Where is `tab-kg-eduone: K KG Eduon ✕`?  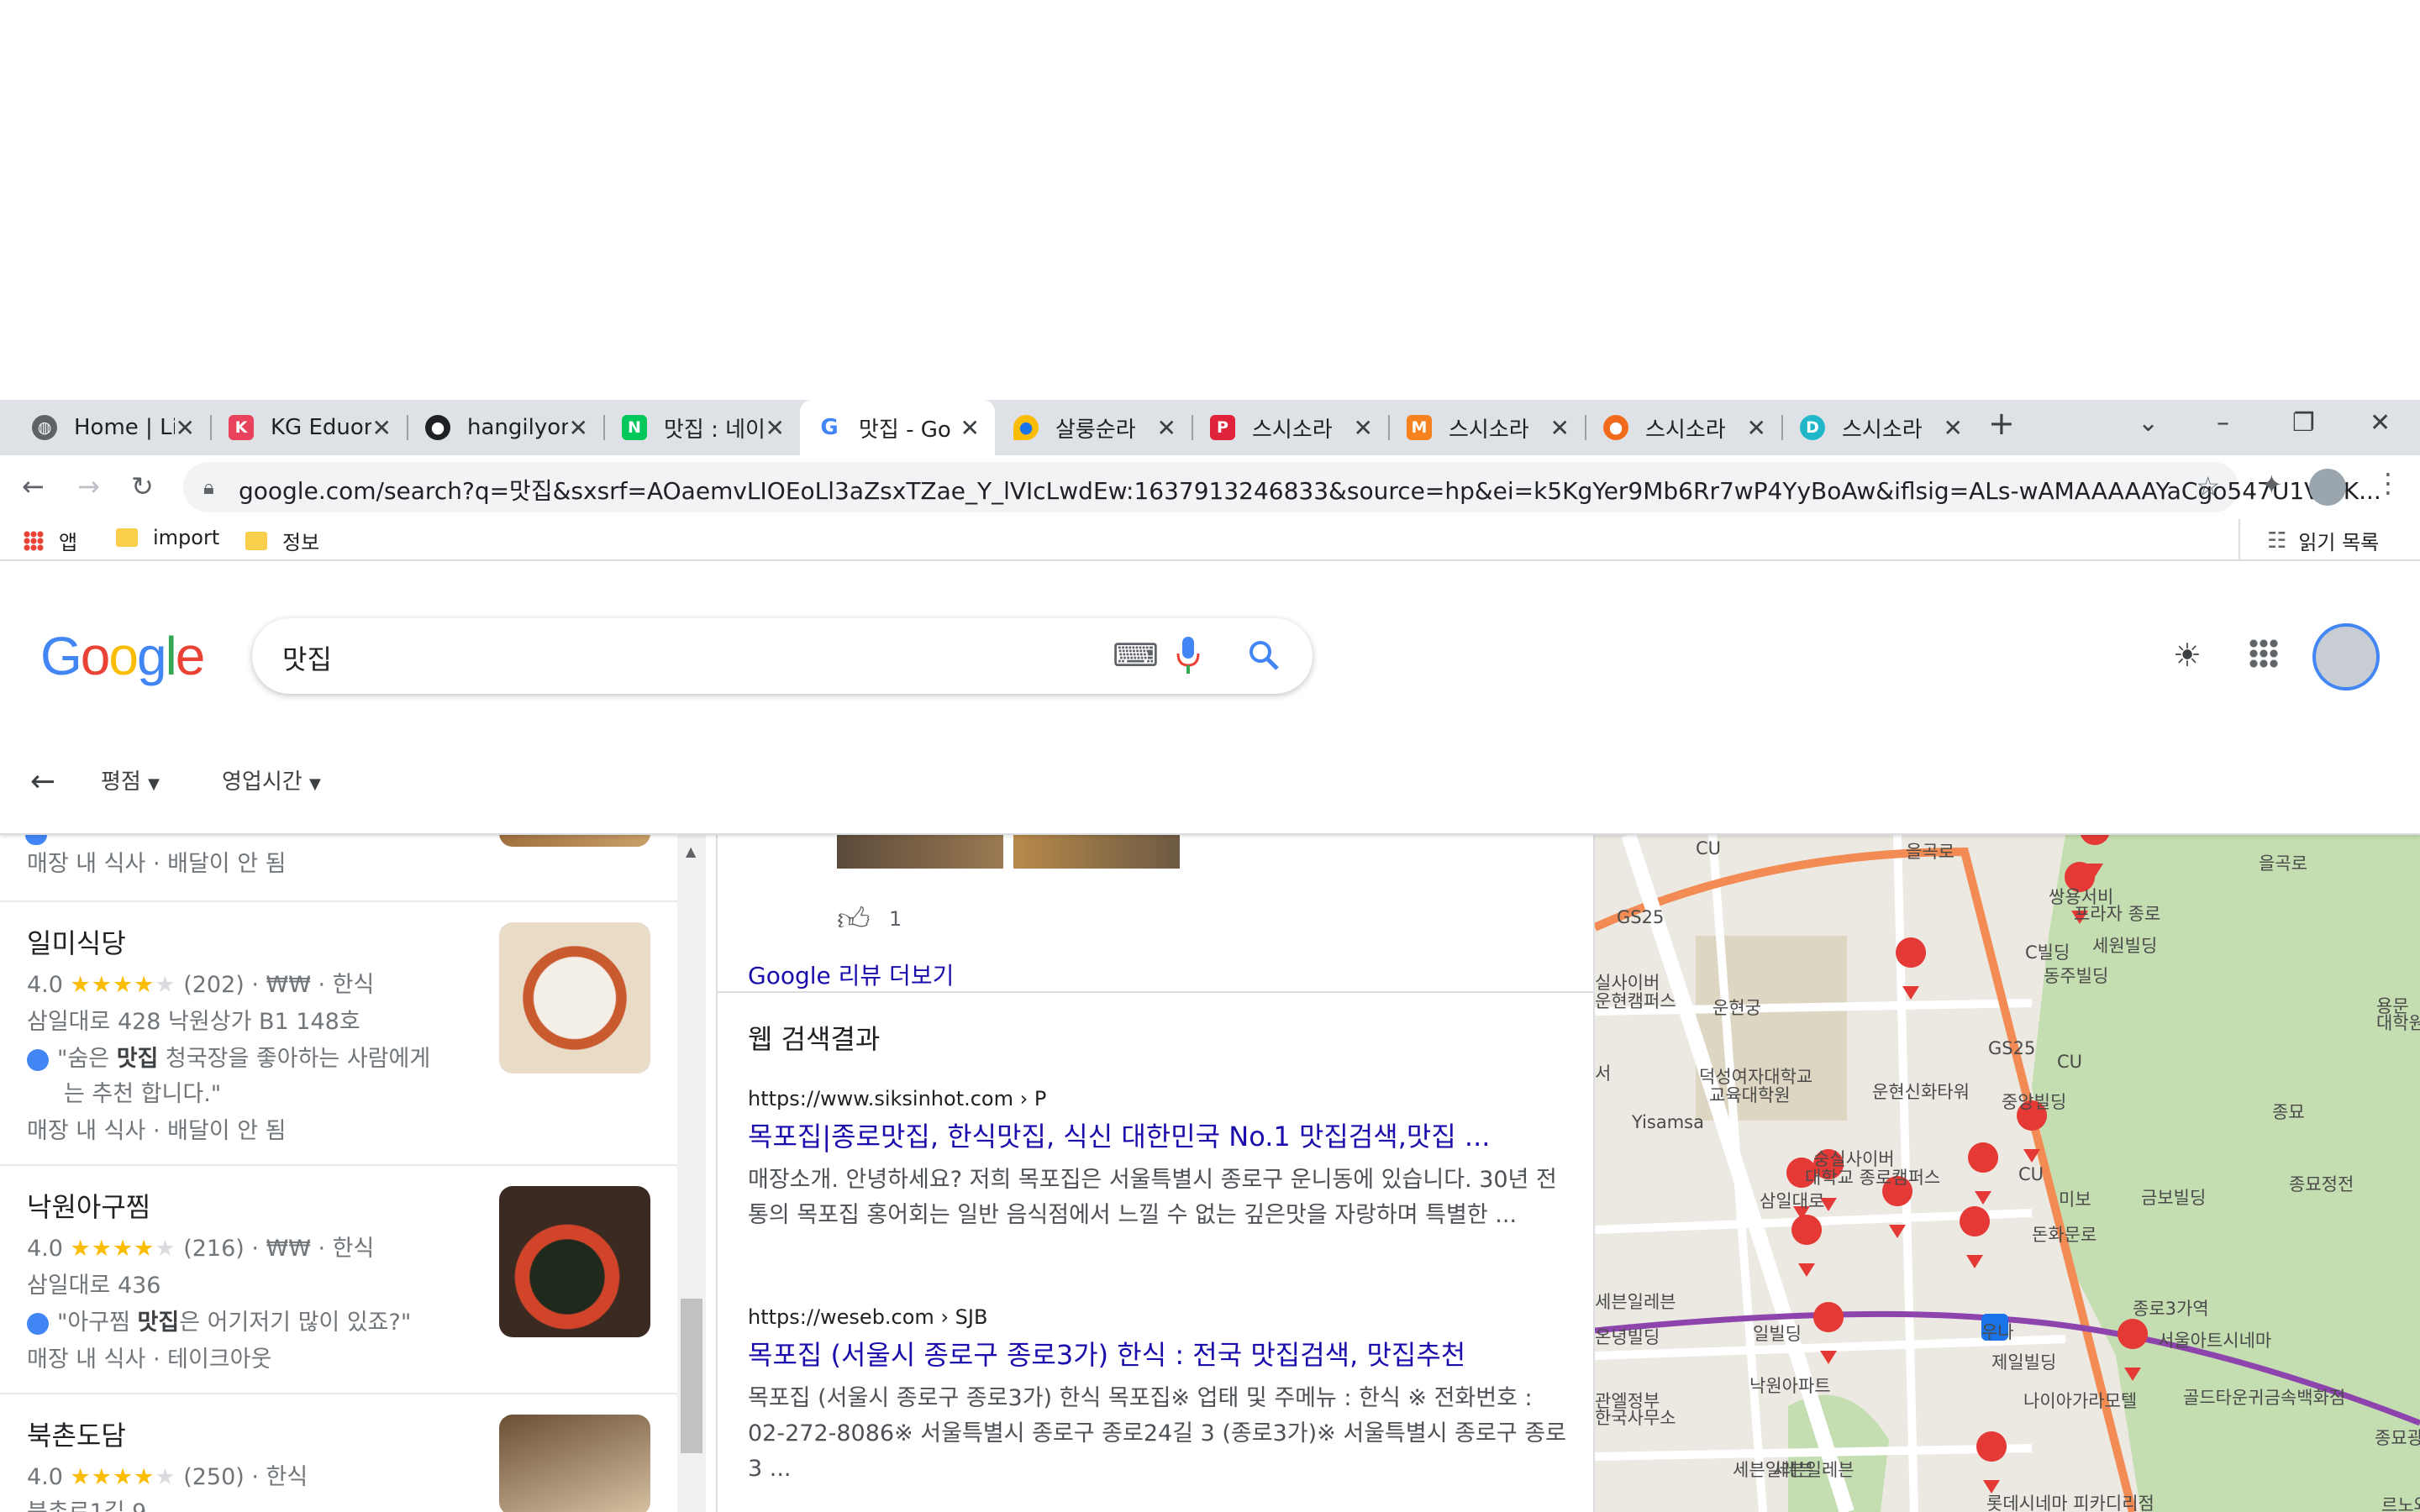
tab-kg-eduone: K KG Eduon ✕ is located at coordinates (309, 427).